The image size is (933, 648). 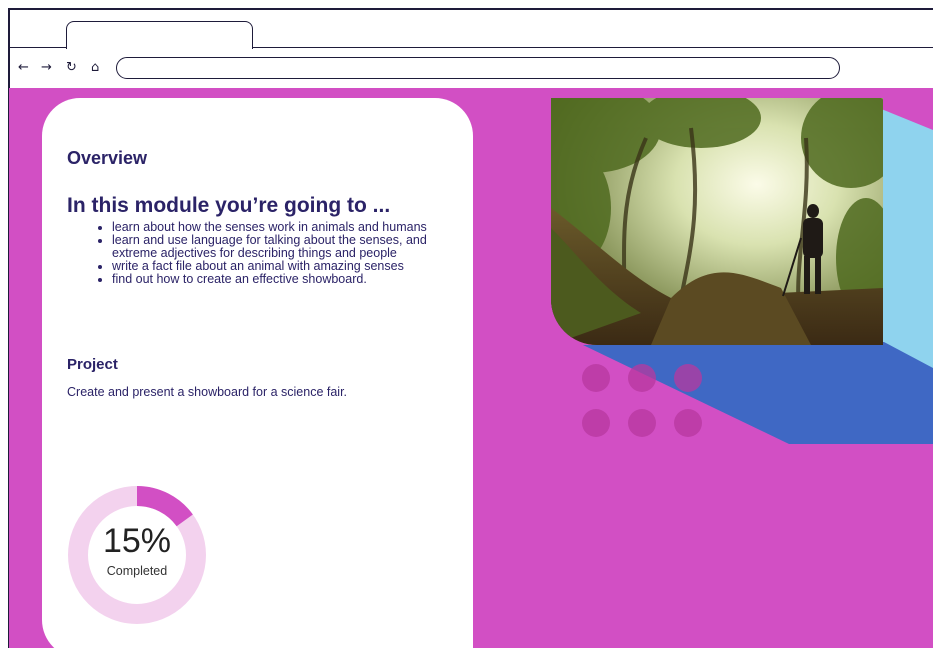 What do you see at coordinates (478, 68) in the screenshot?
I see `address-bar` at bounding box center [478, 68].